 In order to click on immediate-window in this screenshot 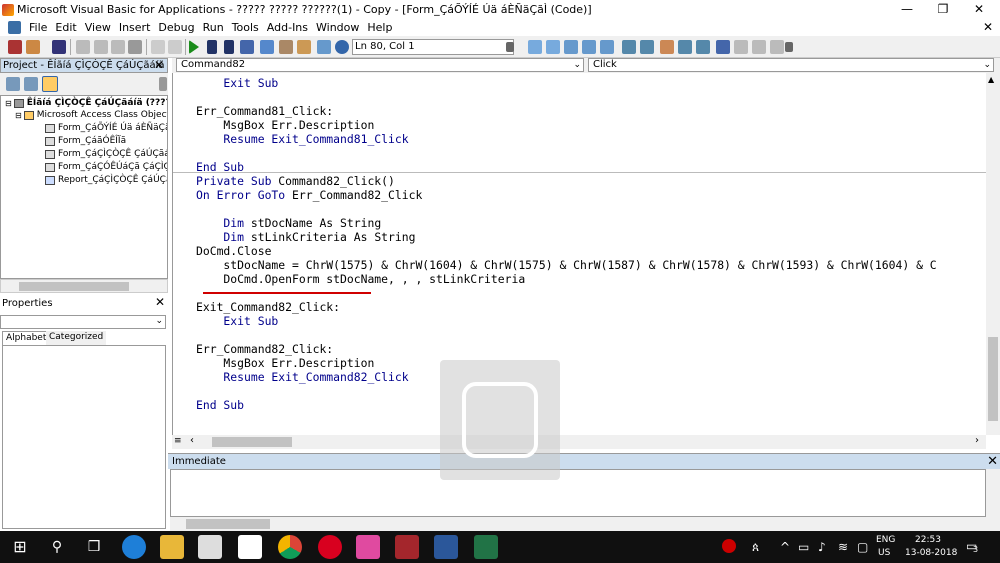, I will do `click(578, 493)`.